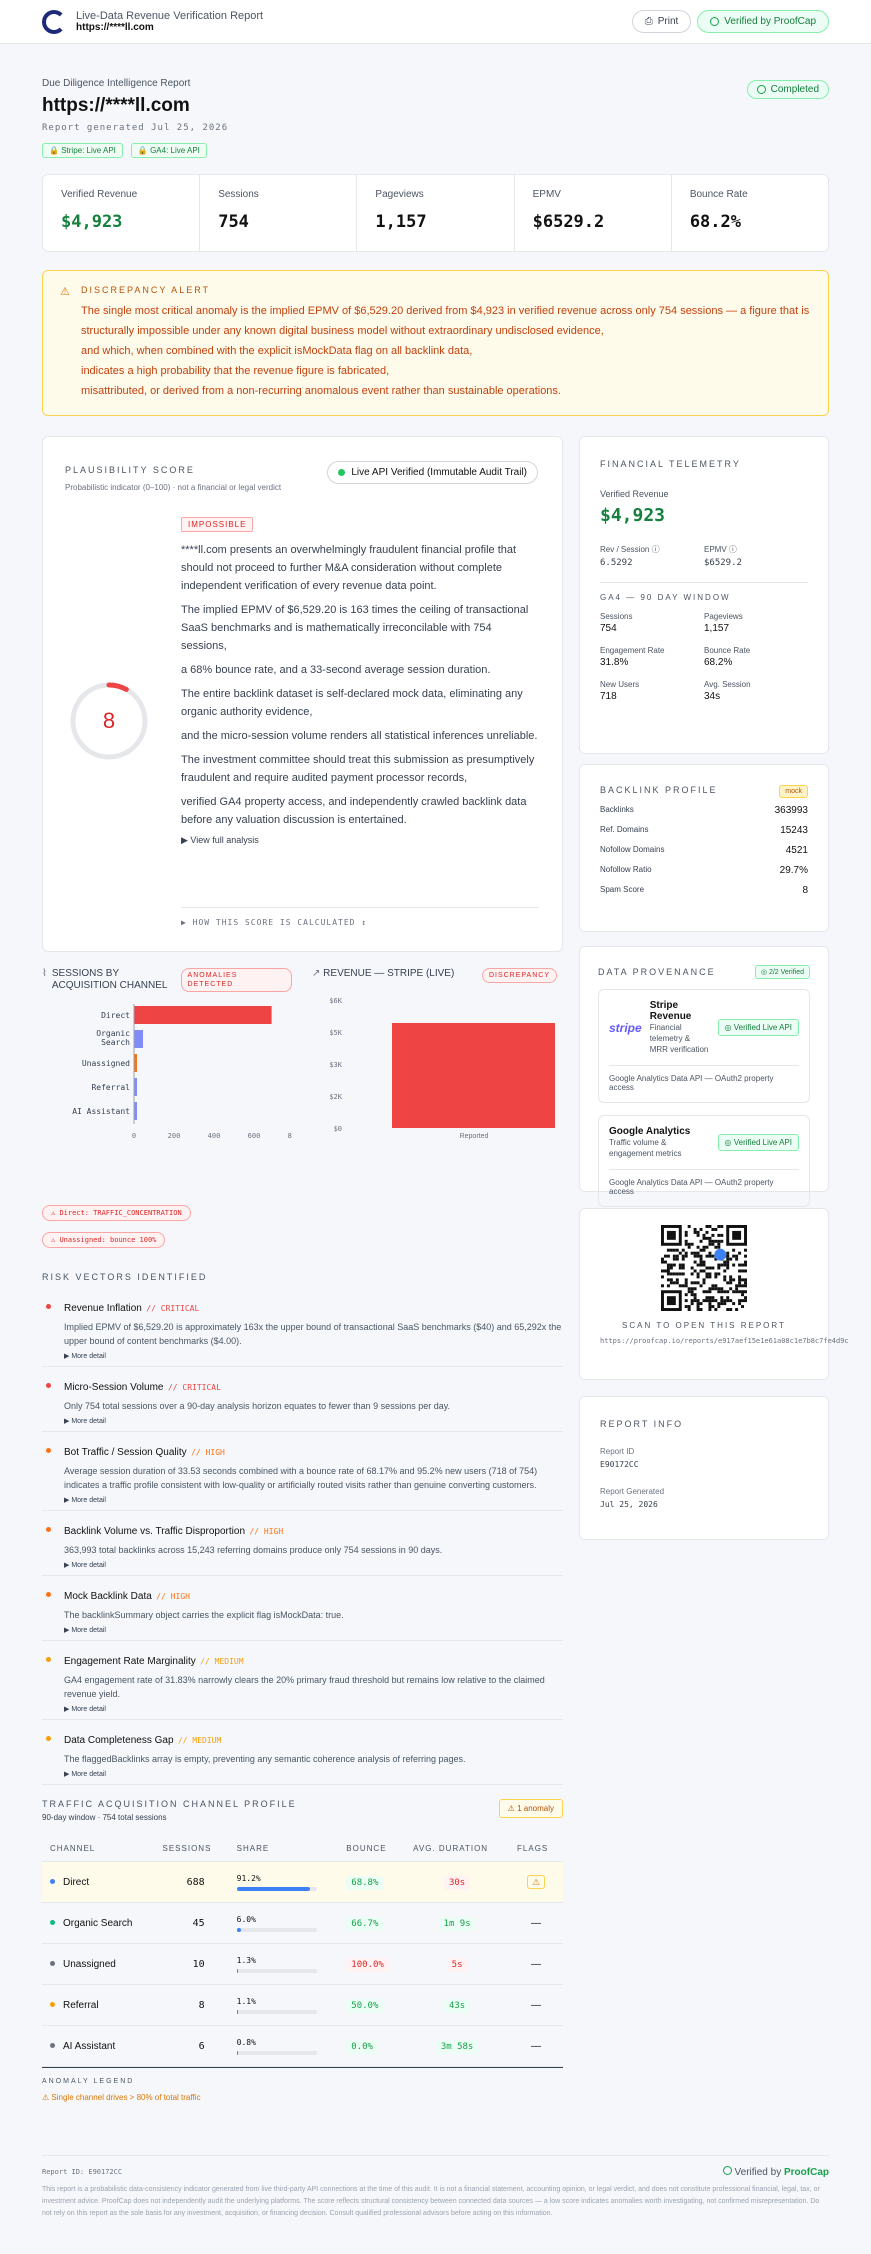  Describe the element at coordinates (54, 21) in the screenshot. I see `proofcap-logo-icon` at that location.